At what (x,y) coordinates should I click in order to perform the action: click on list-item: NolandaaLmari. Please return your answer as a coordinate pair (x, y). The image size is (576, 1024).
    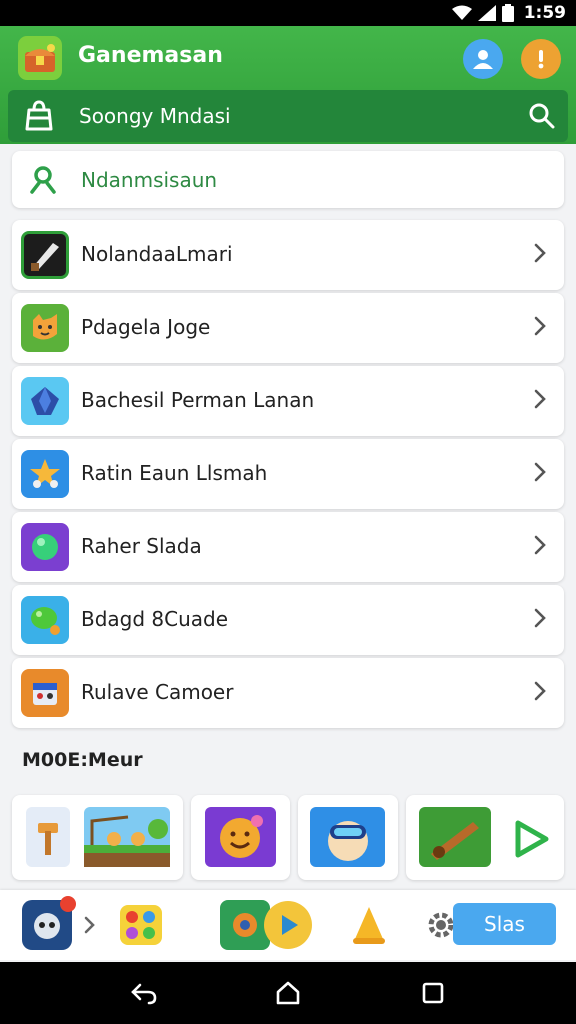
    Looking at the image, I should click on (288, 255).